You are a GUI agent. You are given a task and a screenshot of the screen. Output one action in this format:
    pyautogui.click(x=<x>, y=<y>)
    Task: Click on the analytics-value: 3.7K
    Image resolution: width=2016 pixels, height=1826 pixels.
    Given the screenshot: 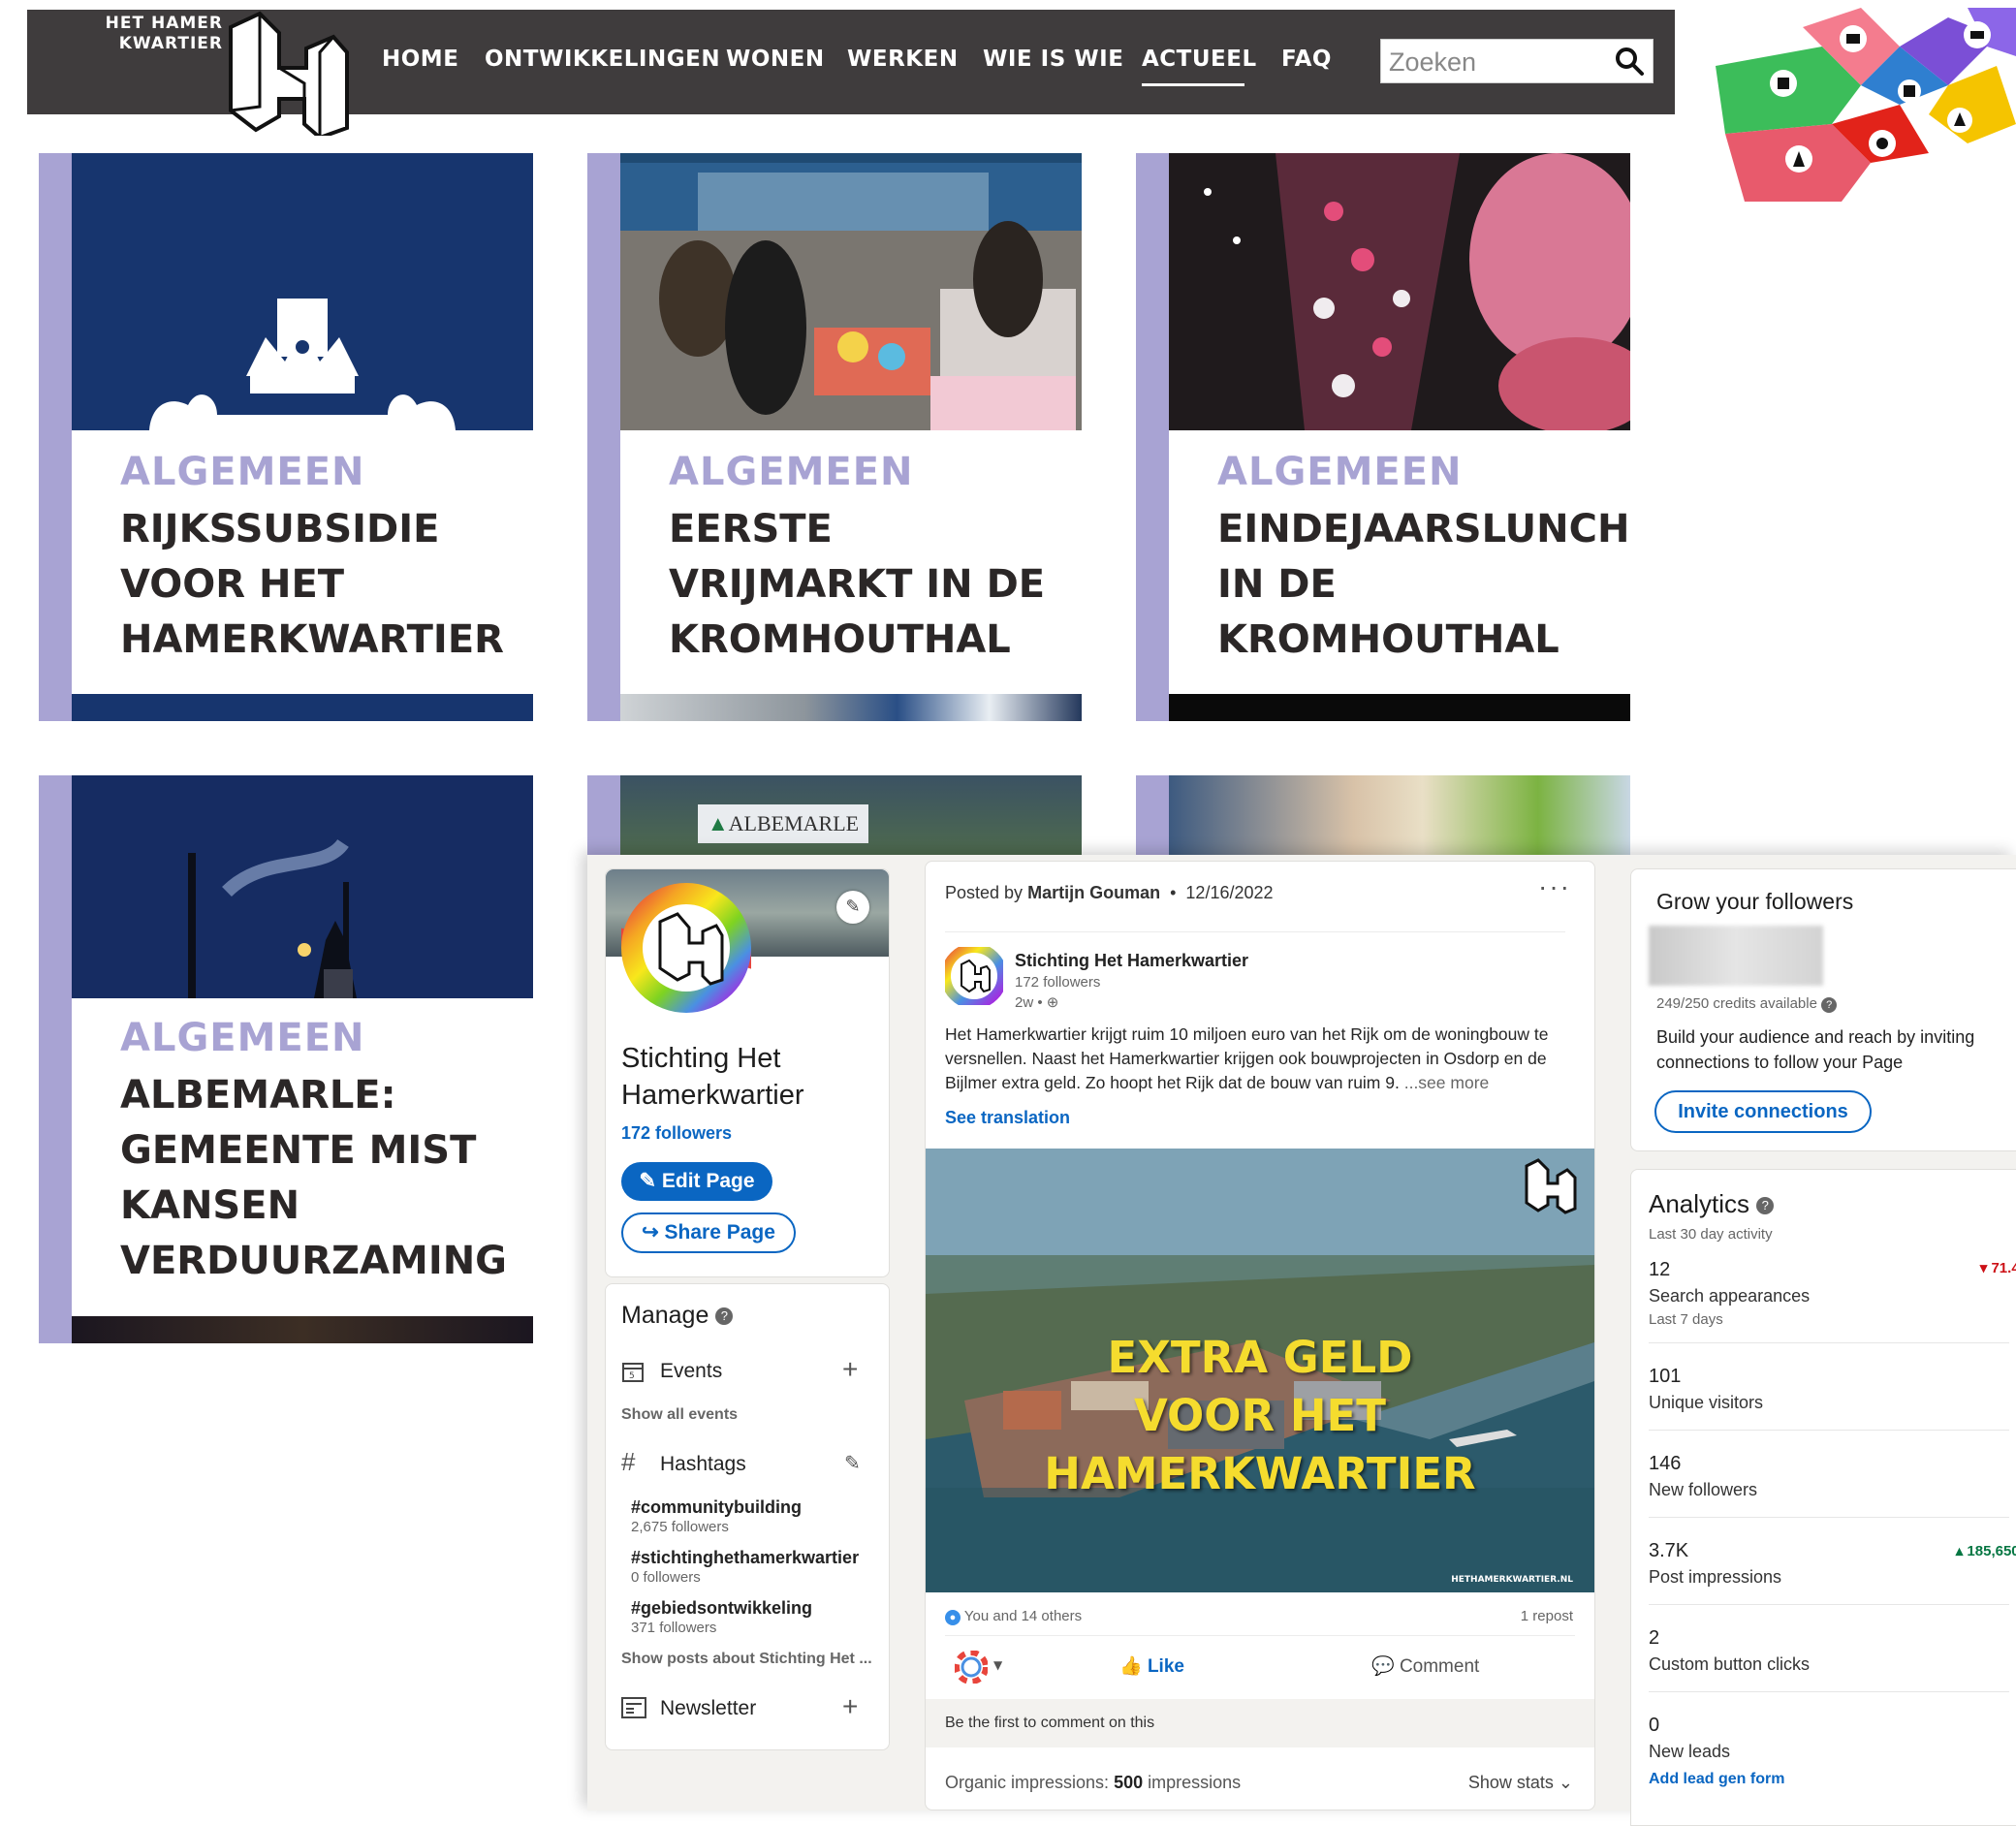 What is the action you would take?
    pyautogui.click(x=1669, y=1551)
    